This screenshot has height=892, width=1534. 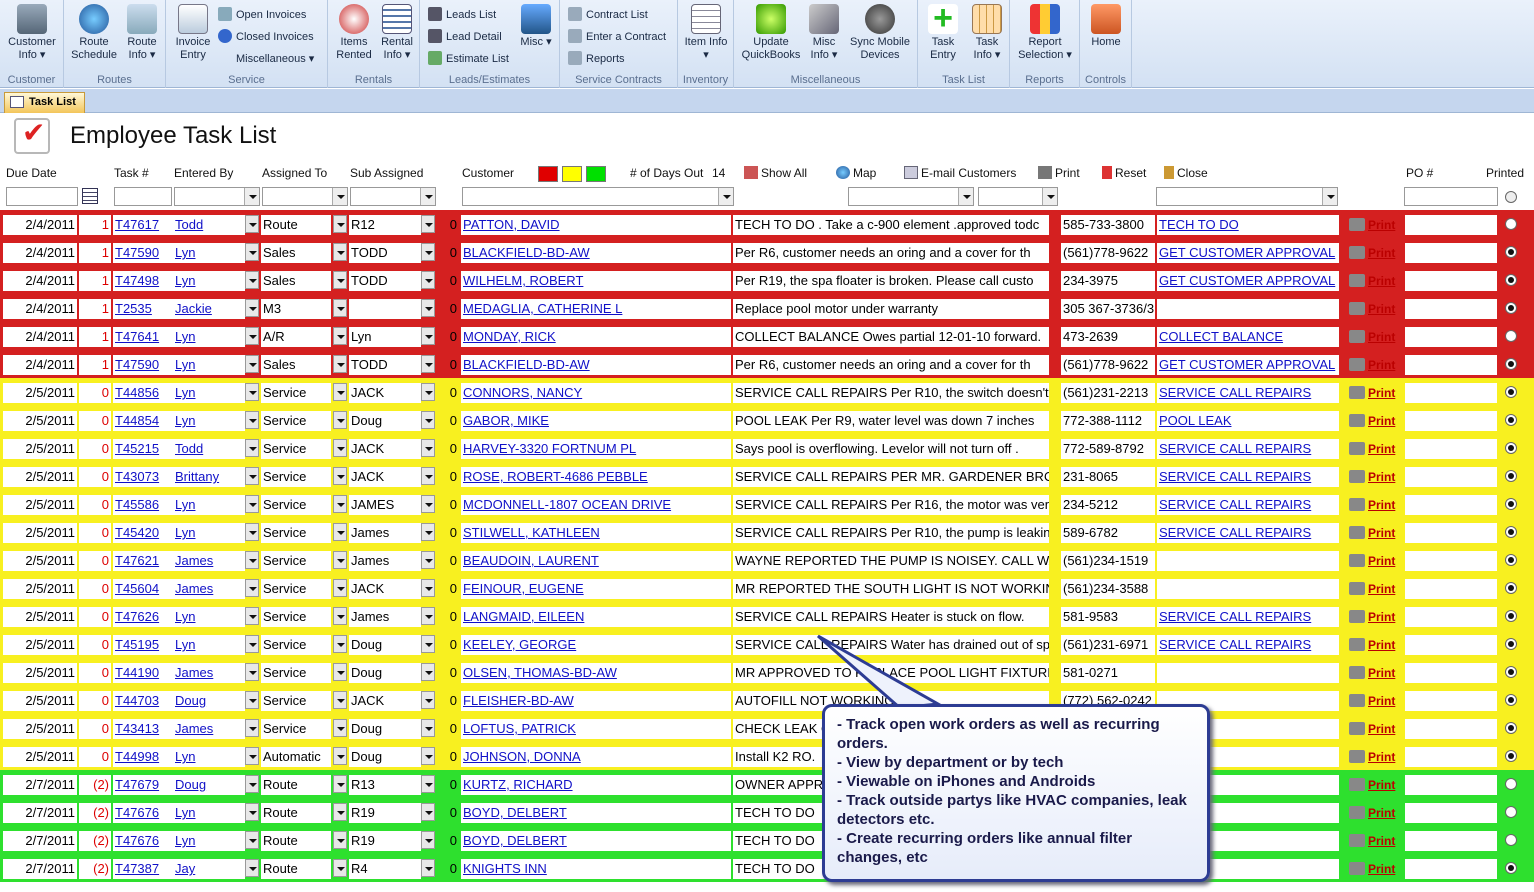 What do you see at coordinates (262, 15) in the screenshot?
I see `open-invoices-button: Open Invoices` at bounding box center [262, 15].